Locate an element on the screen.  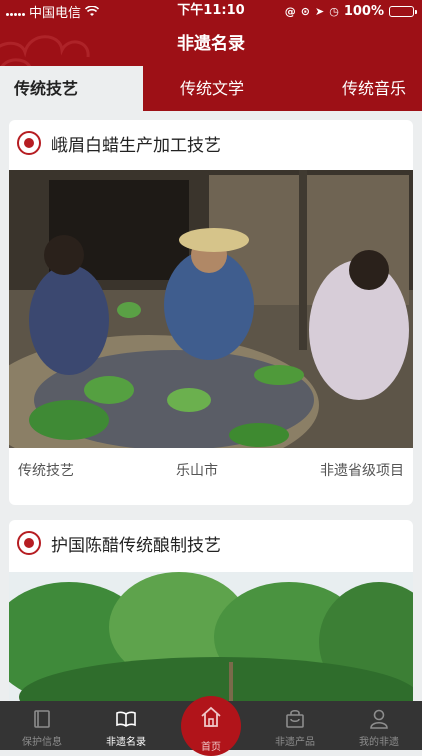
clock-icon: ◷ is located at coordinates (334, 11).